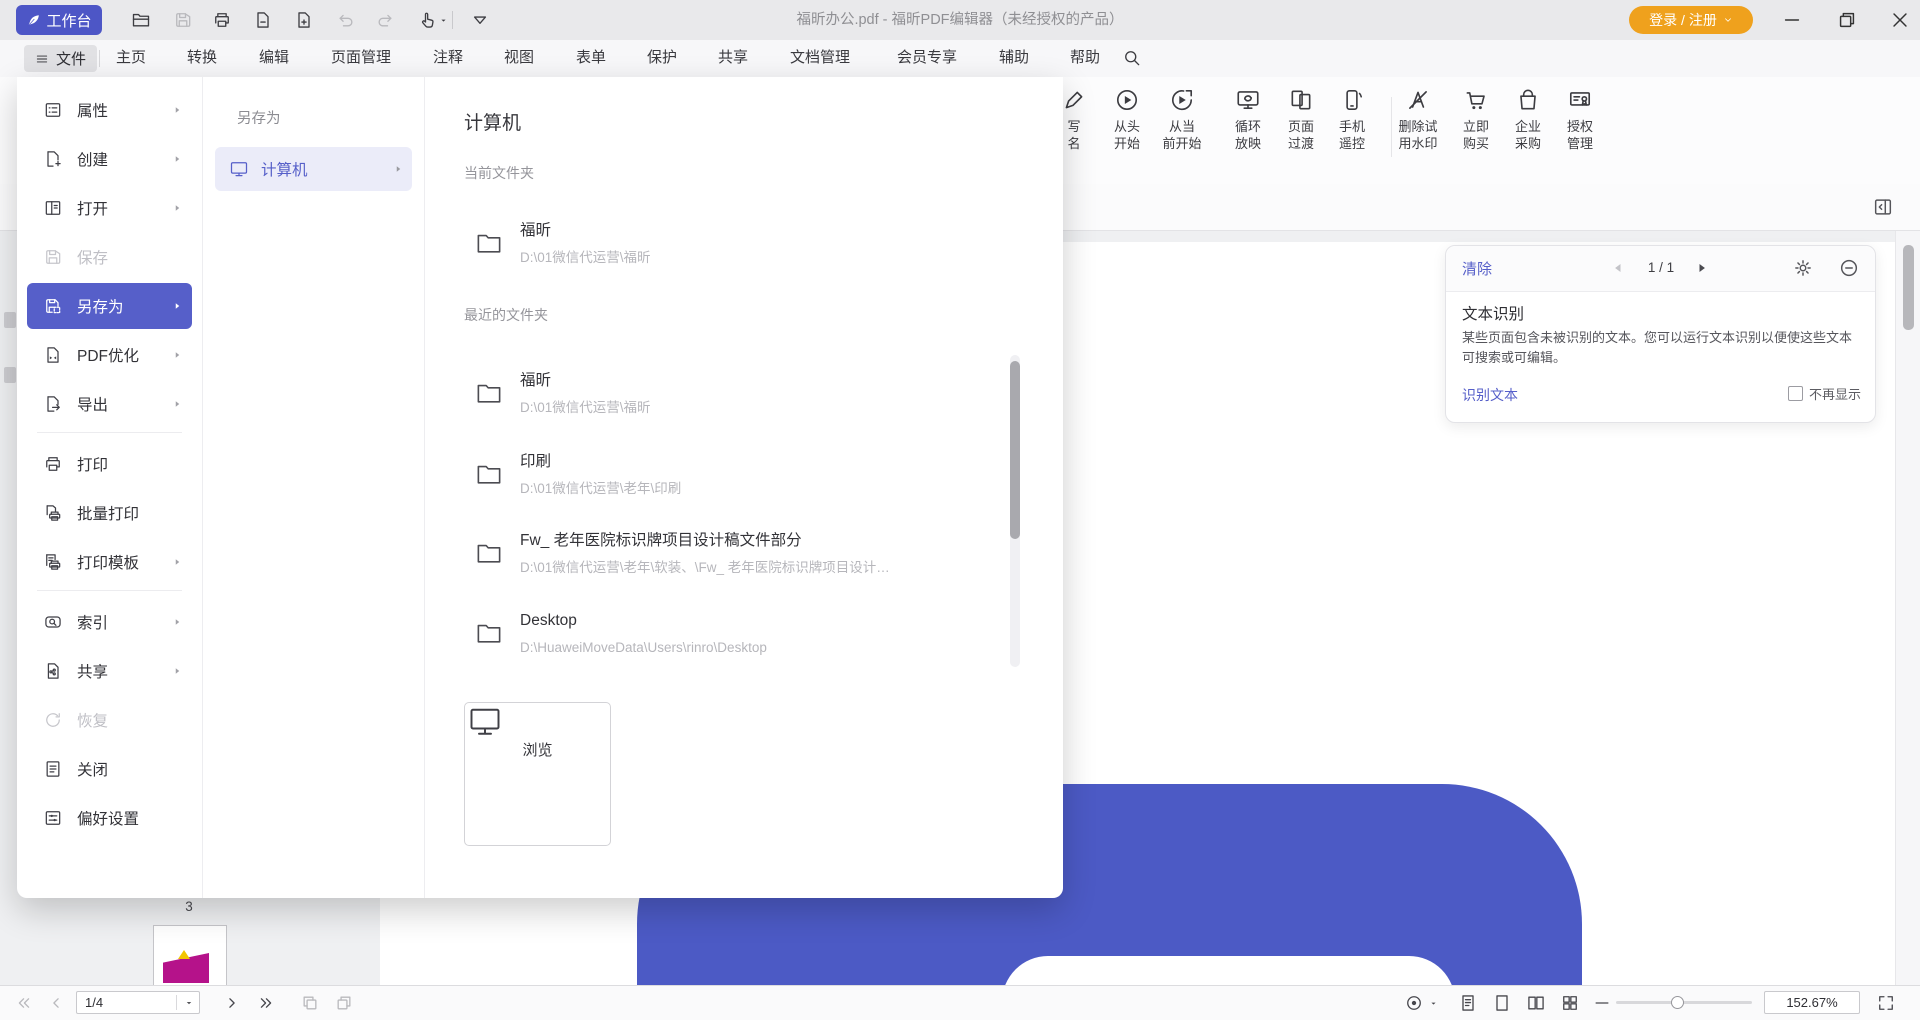 Image resolution: width=1920 pixels, height=1020 pixels. Describe the element at coordinates (361, 58) in the screenshot. I see `menu-item: 页面管理` at that location.